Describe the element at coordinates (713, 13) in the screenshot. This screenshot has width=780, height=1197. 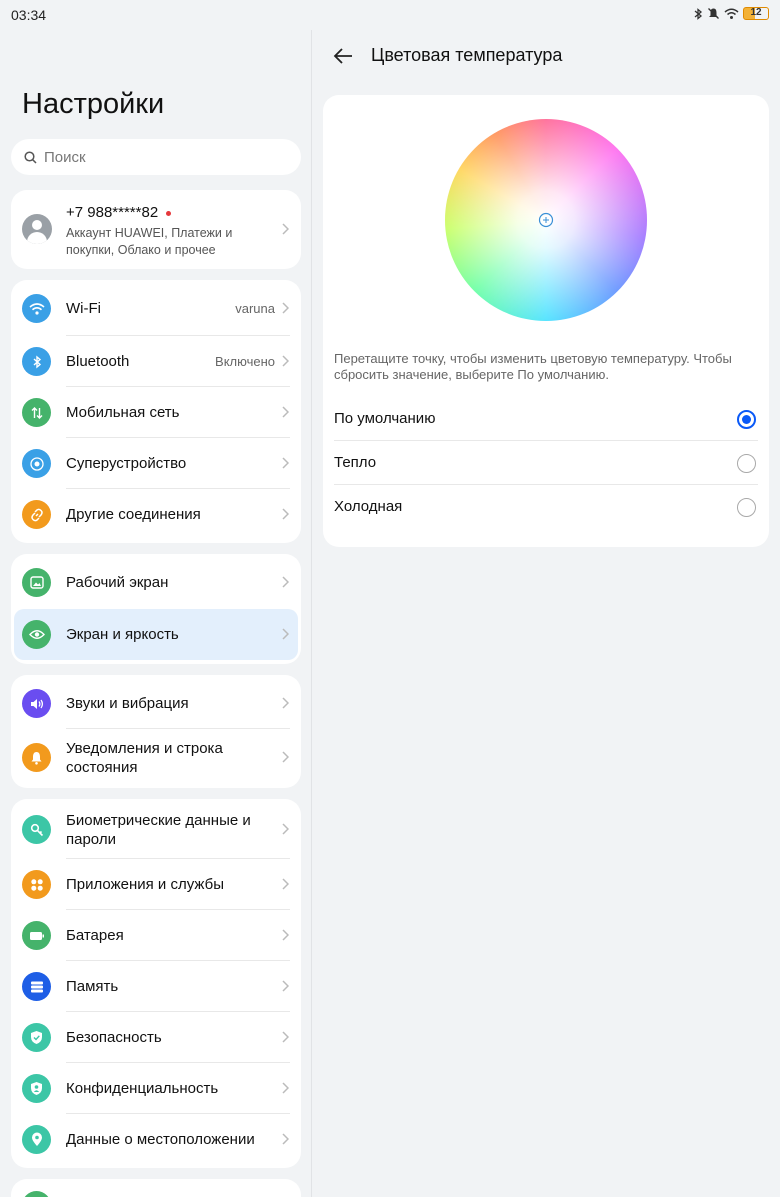
I see `mute-icon` at that location.